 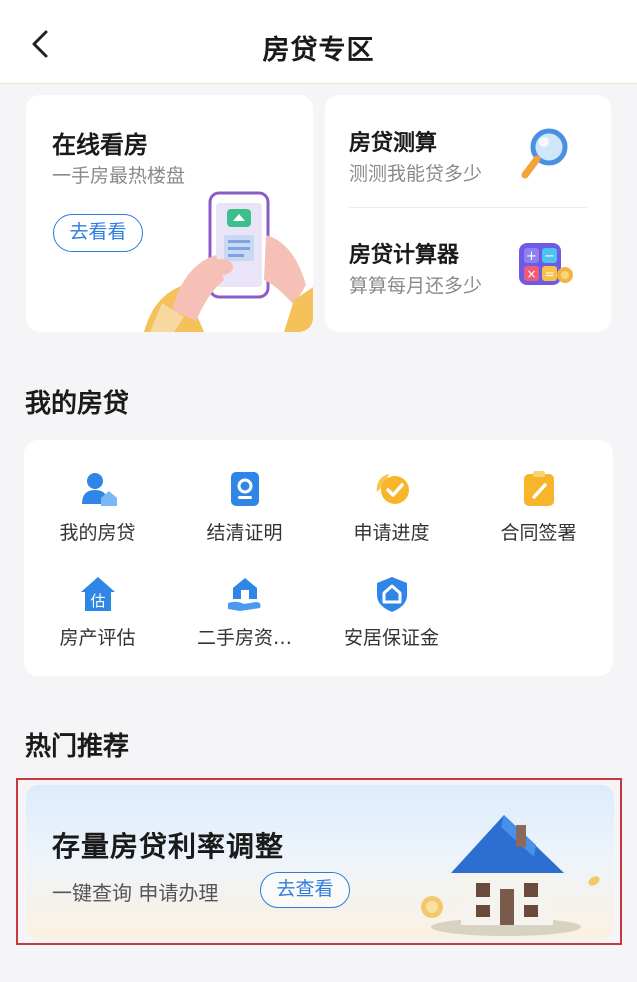 I want to click on house-illustration, so click(x=510, y=875).